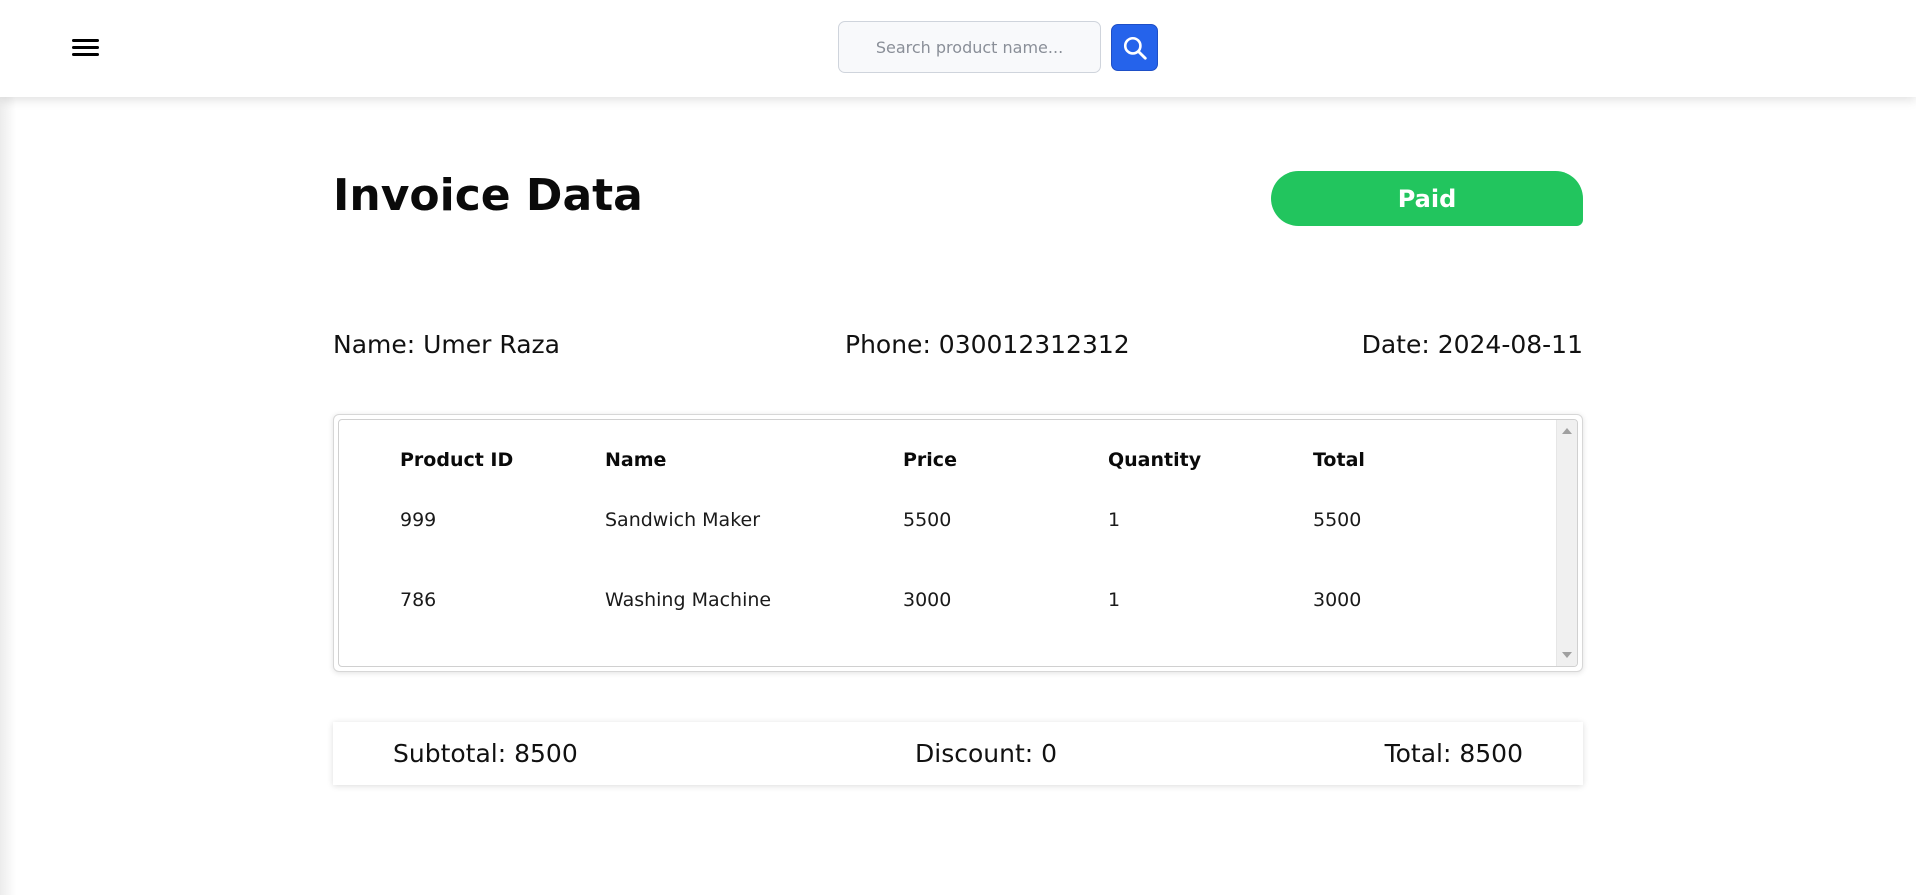 This screenshot has width=1916, height=895. Describe the element at coordinates (927, 600) in the screenshot. I see `cell-price: 3000` at that location.